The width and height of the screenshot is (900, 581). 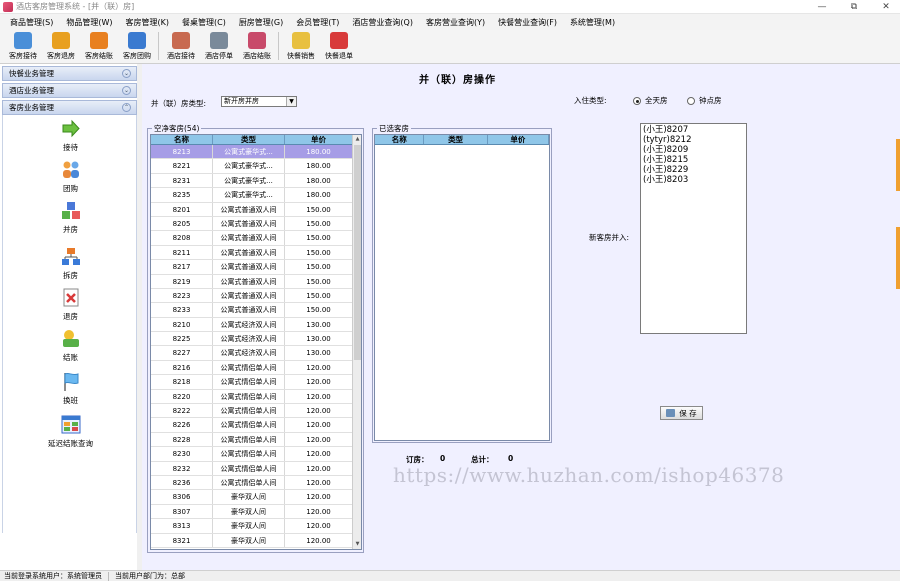 What do you see at coordinates (704, 100) in the screenshot?
I see `radio-hourly: 钟点房` at bounding box center [704, 100].